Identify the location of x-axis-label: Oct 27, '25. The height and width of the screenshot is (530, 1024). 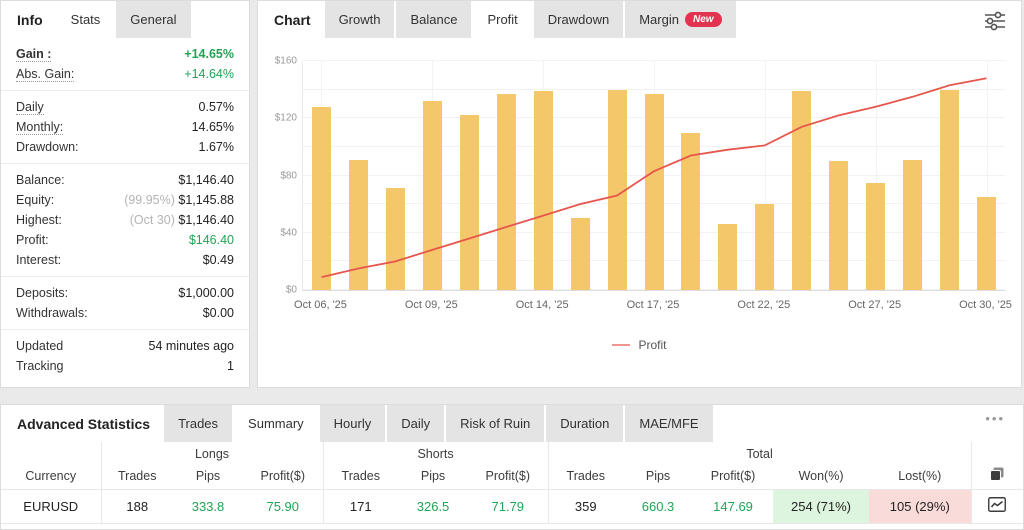
(875, 305).